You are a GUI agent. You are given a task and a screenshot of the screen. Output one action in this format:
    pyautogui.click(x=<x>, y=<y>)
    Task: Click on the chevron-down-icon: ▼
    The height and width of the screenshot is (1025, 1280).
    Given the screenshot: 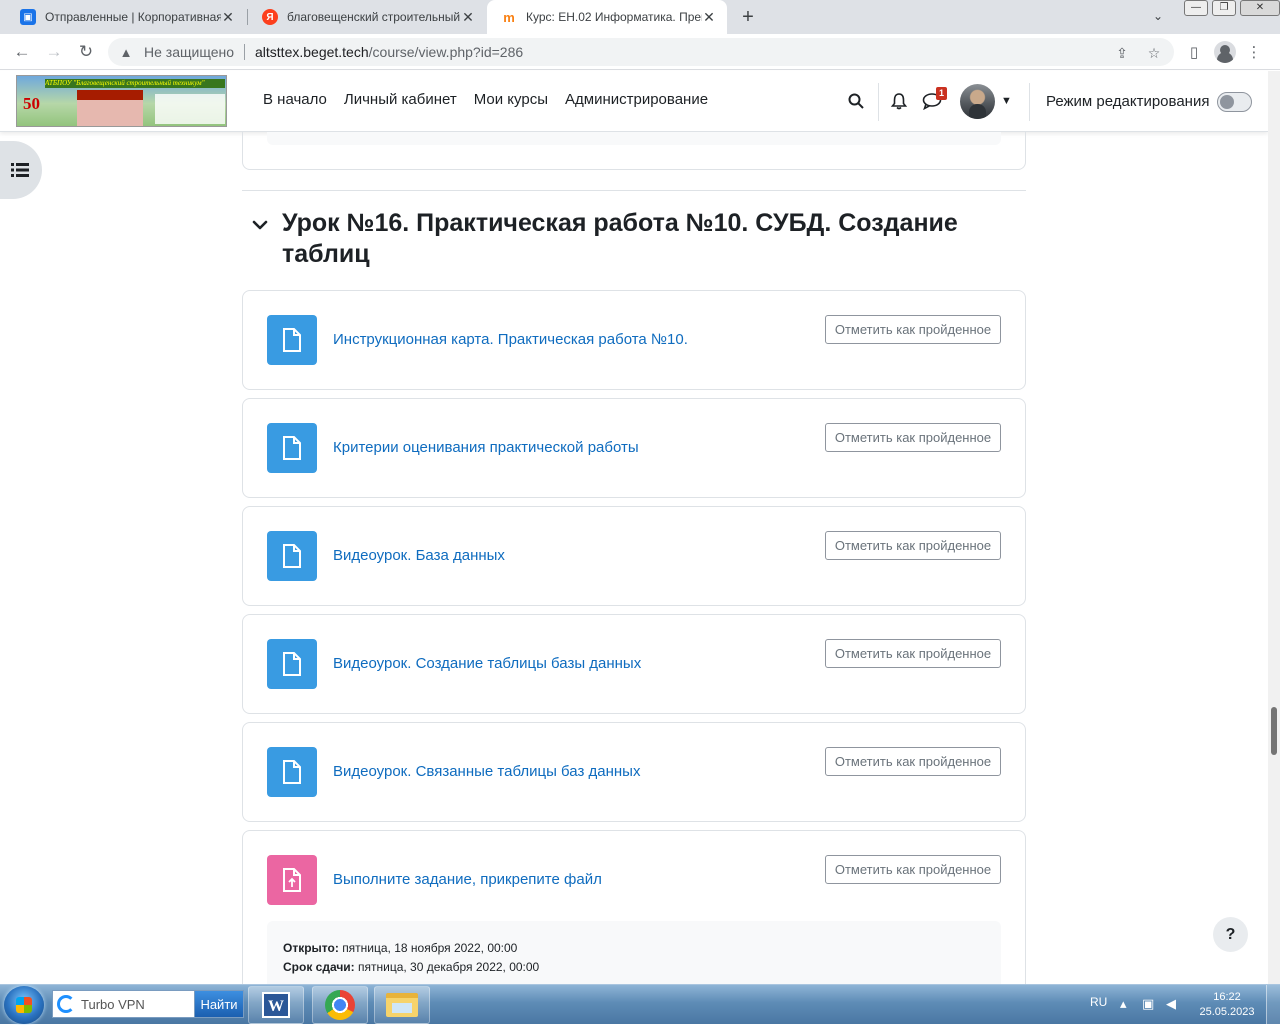 What is the action you would take?
    pyautogui.click(x=1006, y=101)
    